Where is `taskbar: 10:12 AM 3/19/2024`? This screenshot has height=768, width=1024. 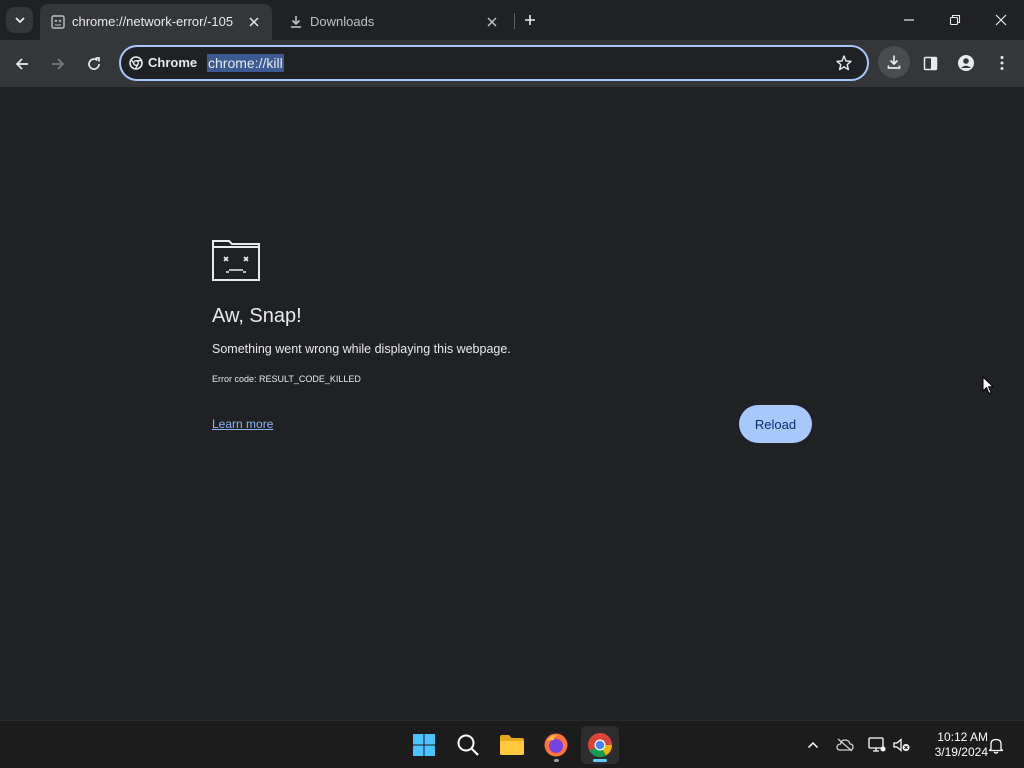
taskbar: 10:12 AM 3/19/2024 is located at coordinates (512, 744).